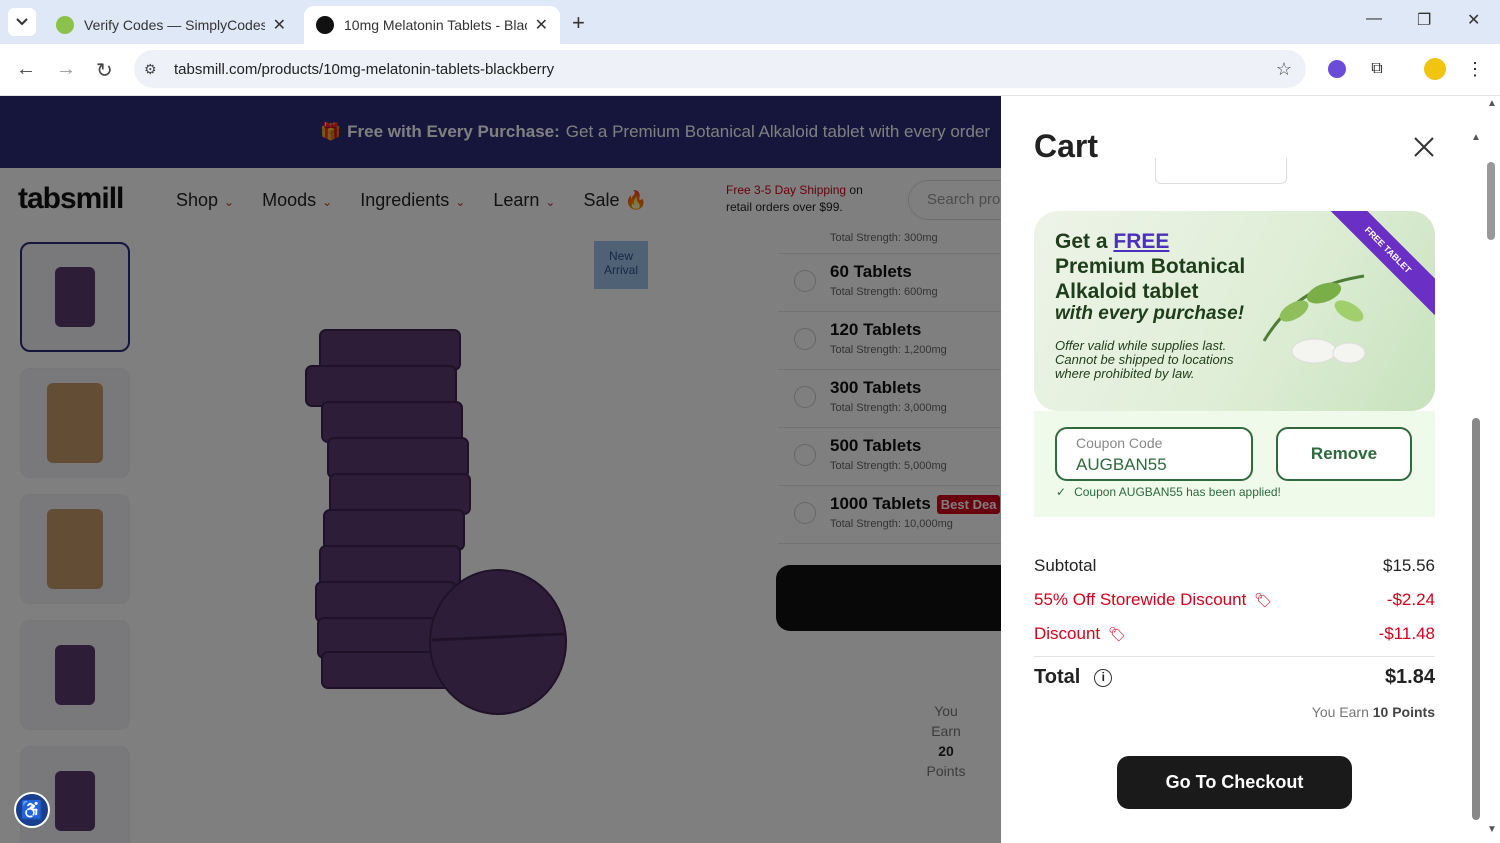 The width and height of the screenshot is (1500, 843). Describe the element at coordinates (1140, 599) in the screenshot. I see `storewide-discount-label: 55% Off Storewide Discount` at that location.